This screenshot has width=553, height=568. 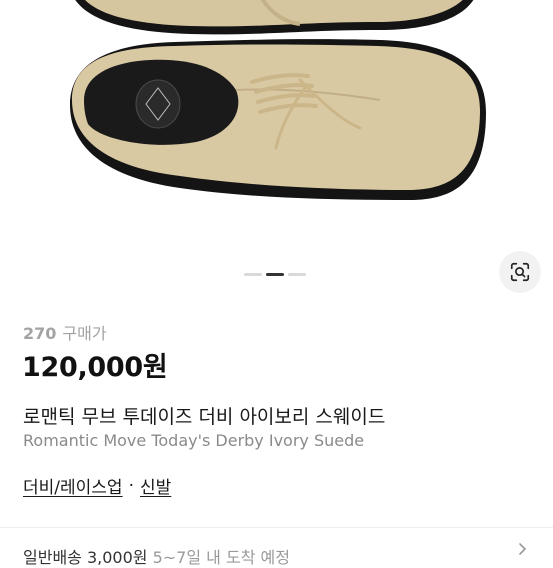 What do you see at coordinates (221, 557) in the screenshot?
I see `shipping-eta: 5~7일 내 도착 예정` at bounding box center [221, 557].